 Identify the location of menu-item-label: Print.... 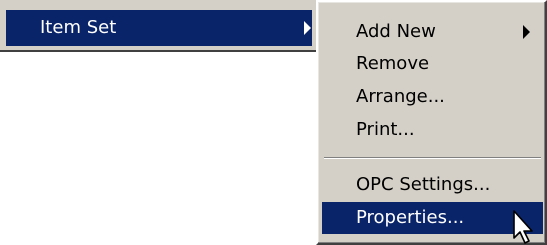
(385, 129).